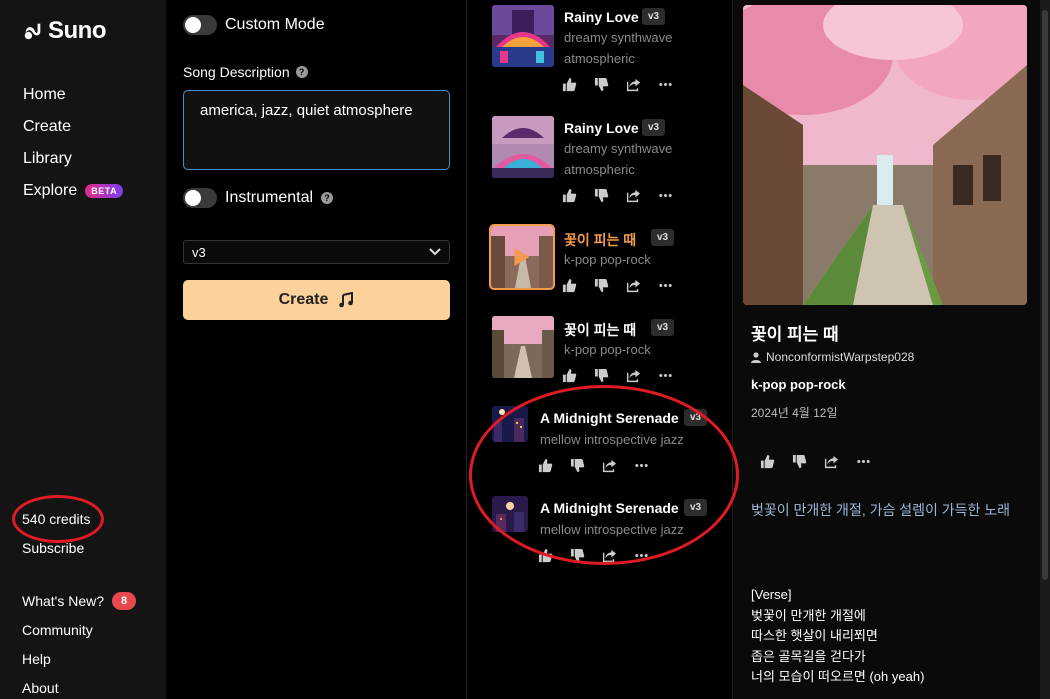 This screenshot has height=699, width=1050. I want to click on detail-author: NonconformistWarpstep028, so click(832, 357).